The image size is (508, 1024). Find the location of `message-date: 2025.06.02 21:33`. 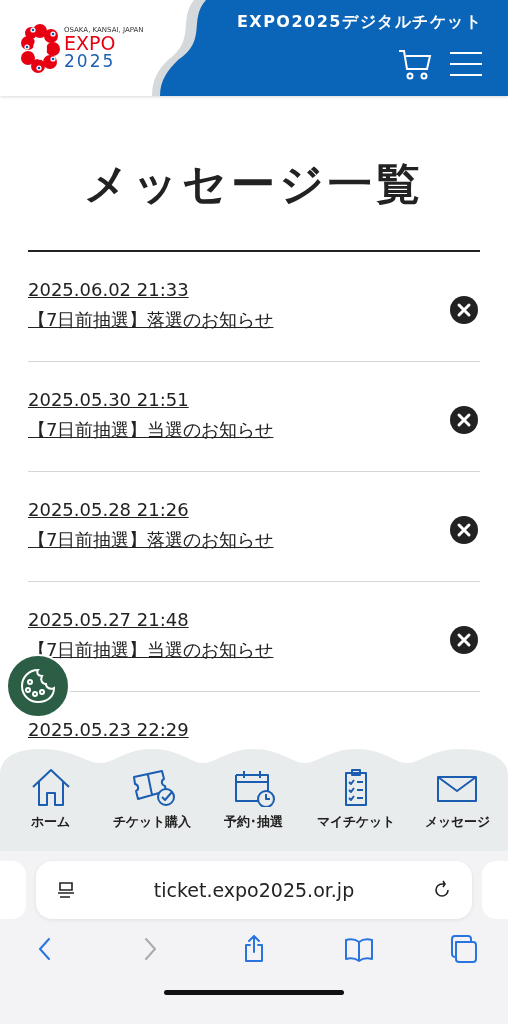

message-date: 2025.06.02 21:33 is located at coordinates (108, 289).